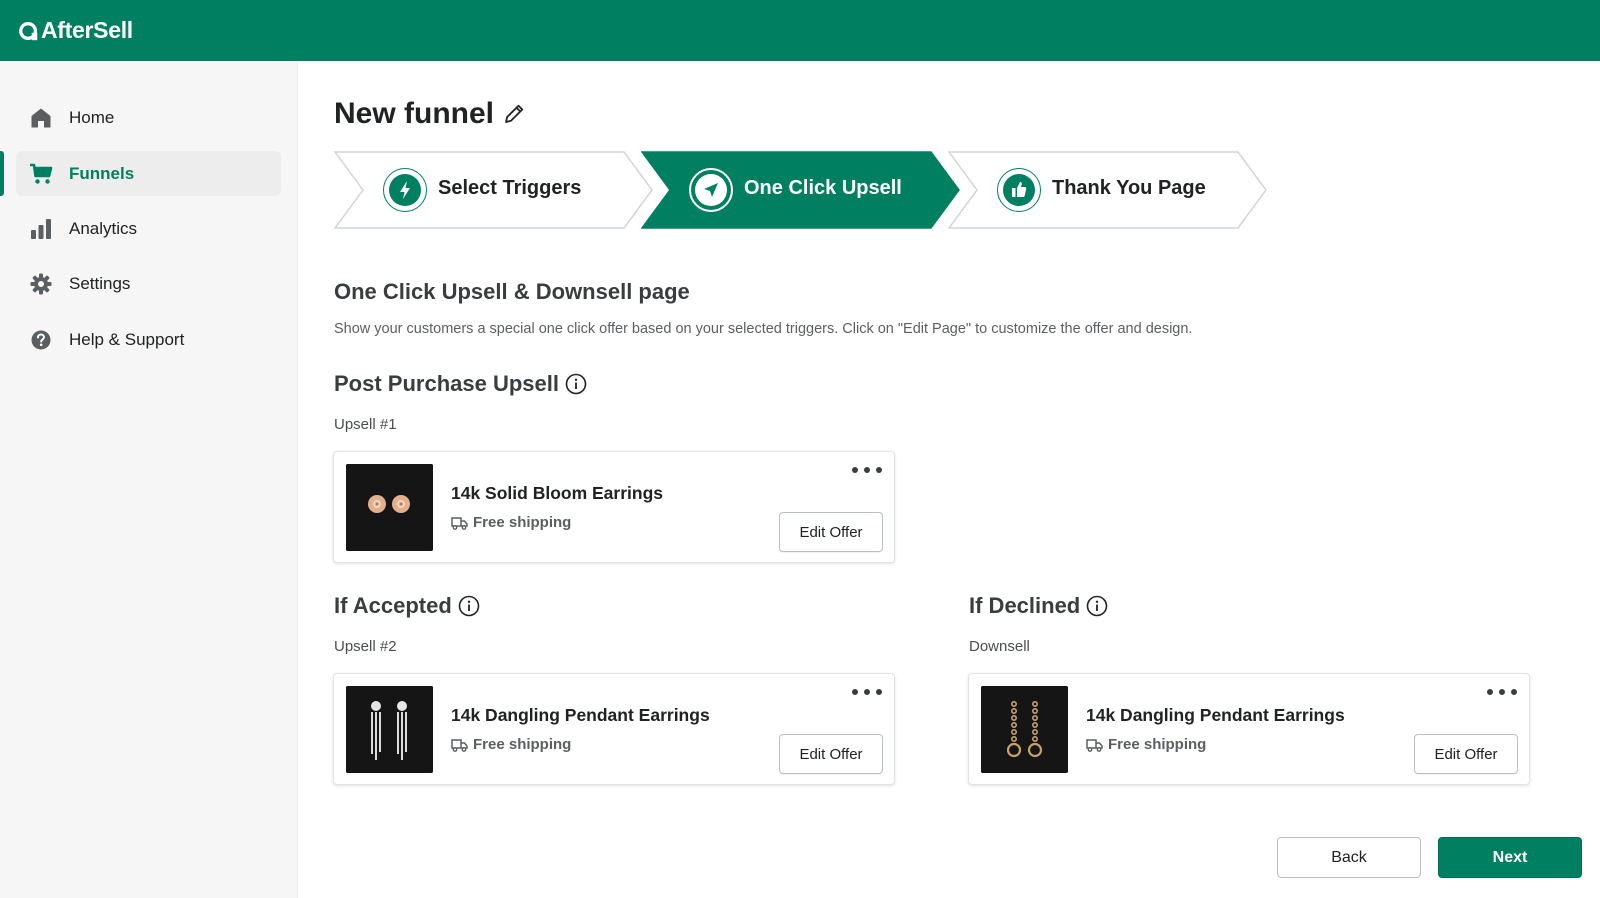 This screenshot has width=1600, height=898. What do you see at coordinates (999, 646) in the screenshot?
I see `downsell-caption: Downsell` at bounding box center [999, 646].